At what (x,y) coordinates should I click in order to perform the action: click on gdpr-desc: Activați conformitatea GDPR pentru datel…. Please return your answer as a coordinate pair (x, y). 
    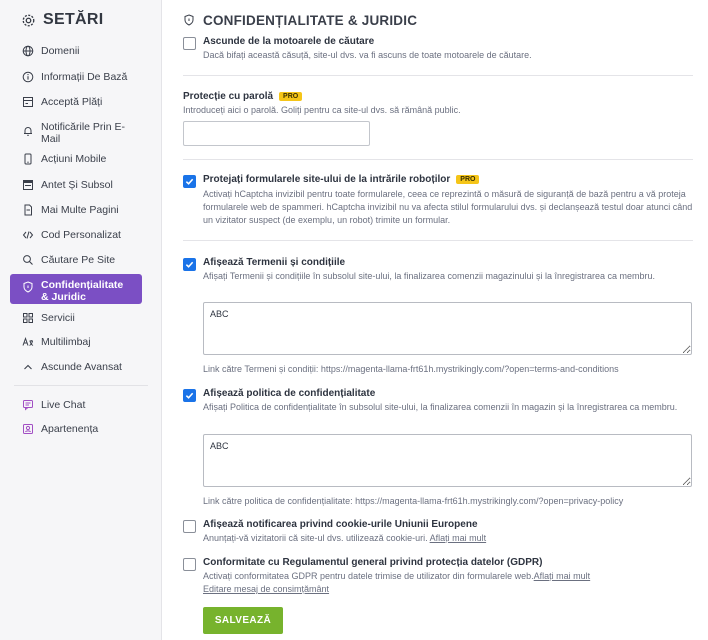
    Looking at the image, I should click on (448, 576).